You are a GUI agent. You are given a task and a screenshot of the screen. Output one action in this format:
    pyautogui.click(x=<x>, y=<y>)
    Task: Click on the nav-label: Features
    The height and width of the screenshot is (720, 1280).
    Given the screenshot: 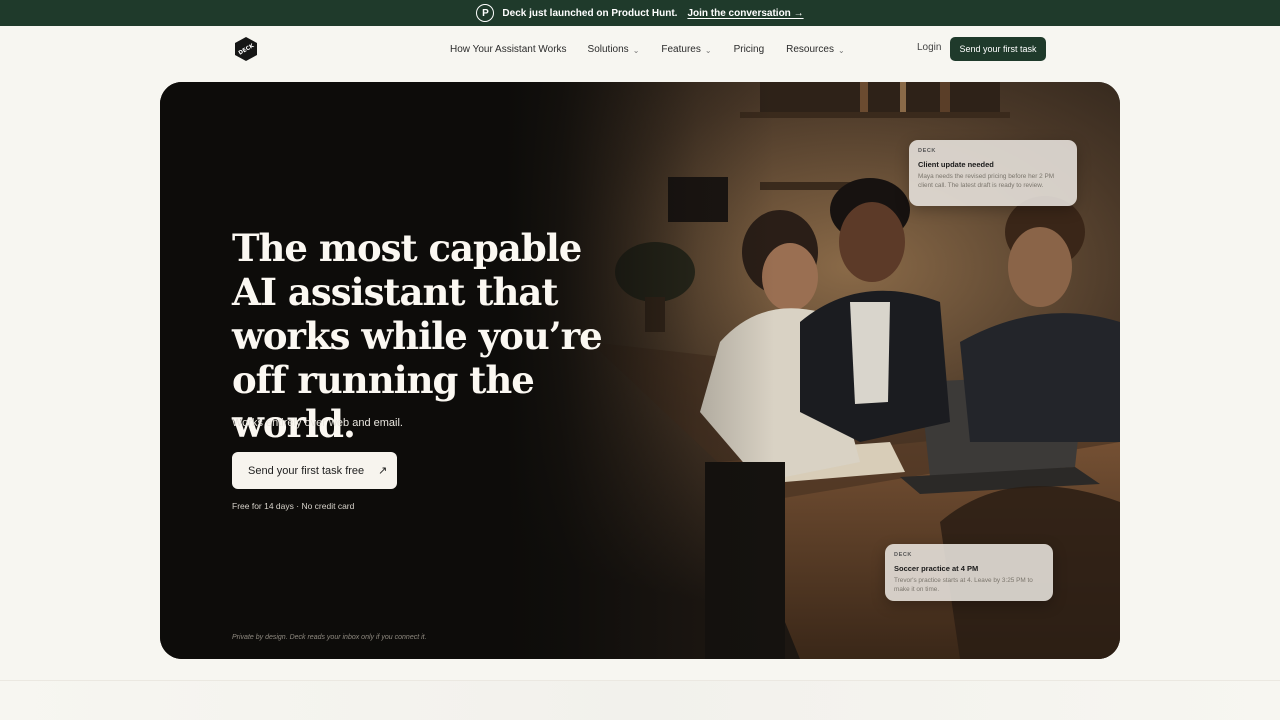 What is the action you would take?
    pyautogui.click(x=681, y=49)
    